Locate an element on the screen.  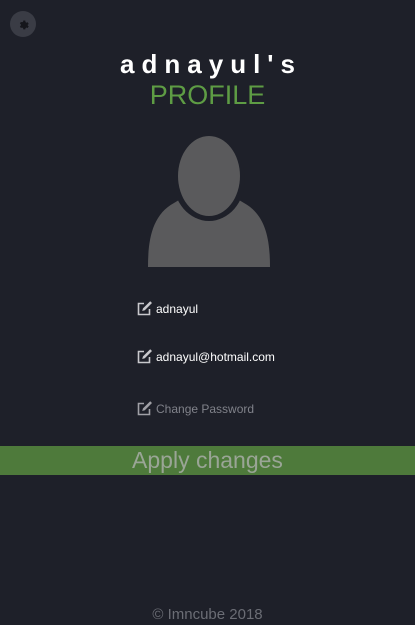
user-silhouette-icon is located at coordinates (209, 201).